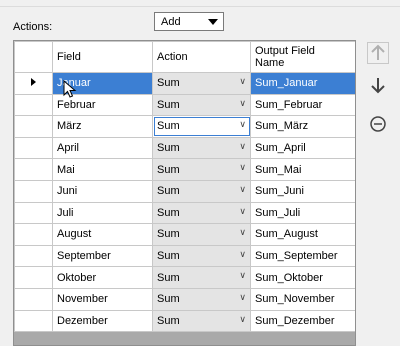  Describe the element at coordinates (302, 169) in the screenshot. I see `output-field-cell: Sum_Mai` at that location.